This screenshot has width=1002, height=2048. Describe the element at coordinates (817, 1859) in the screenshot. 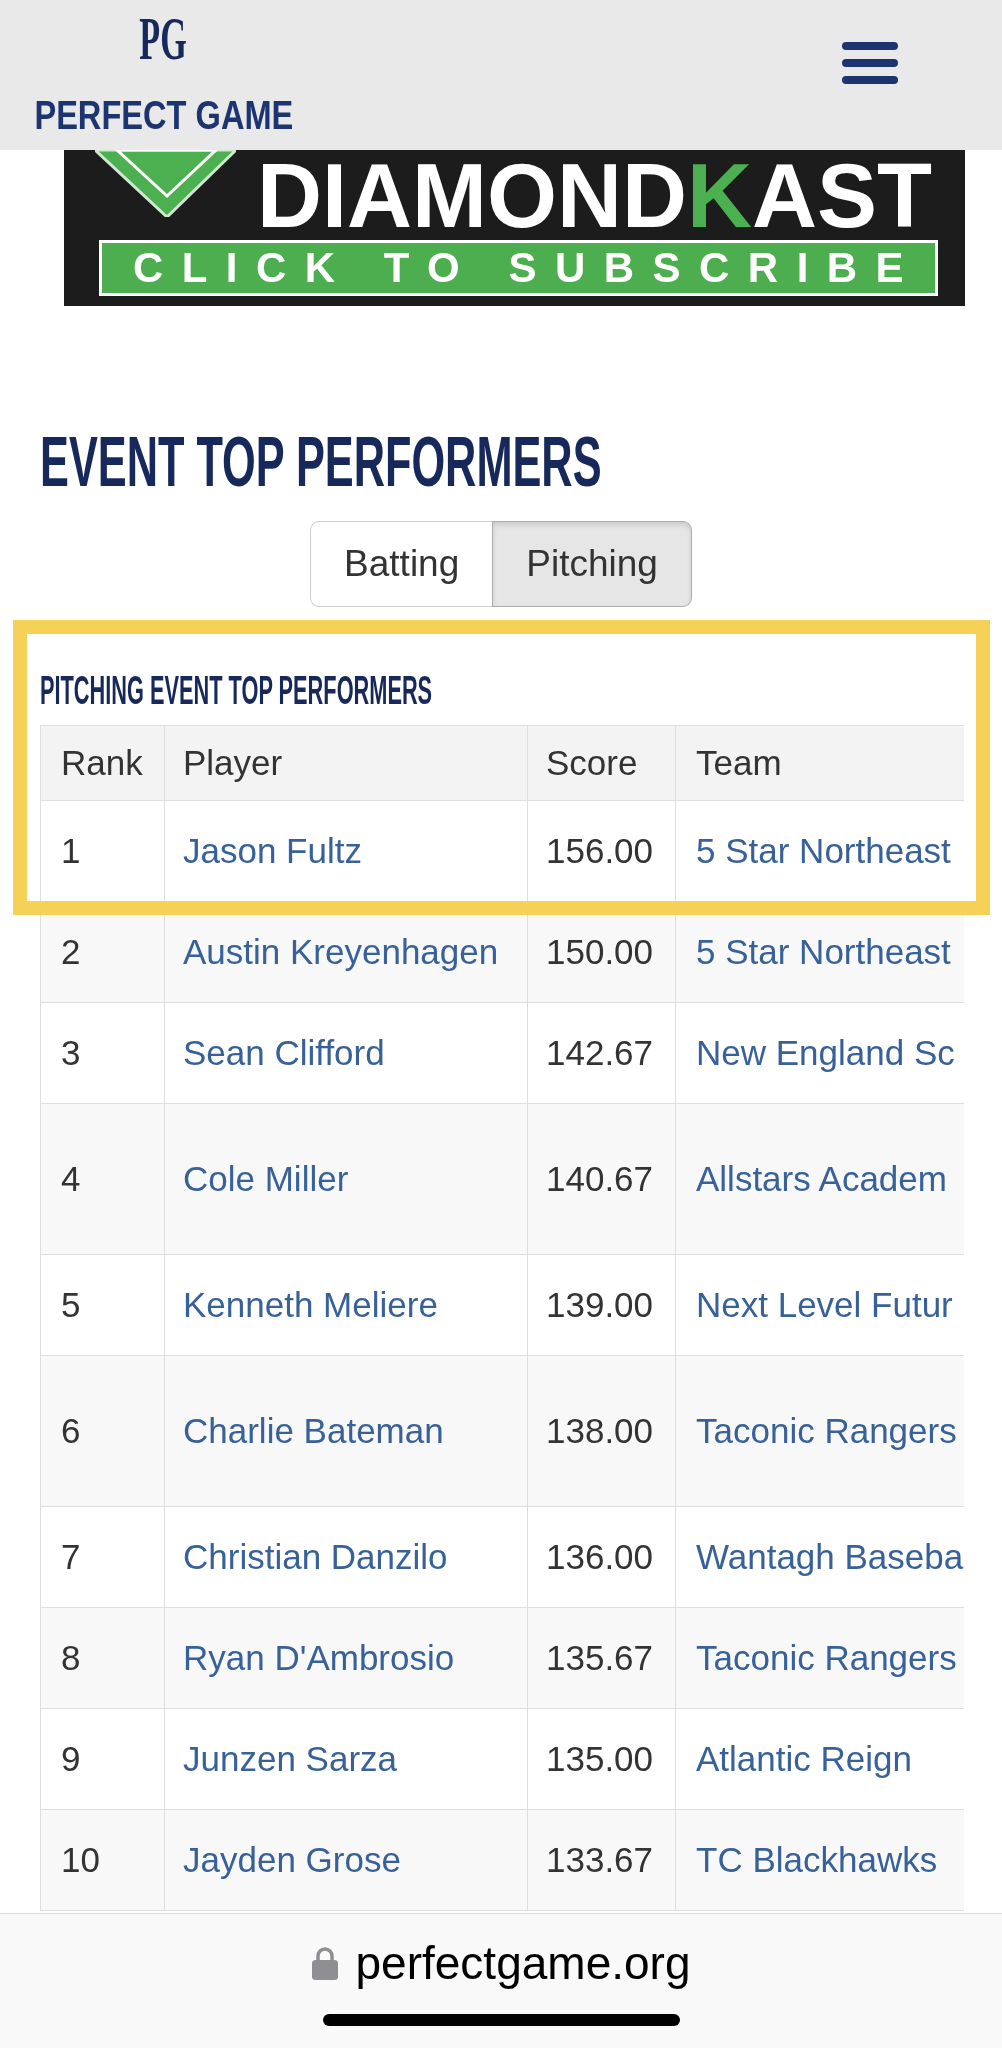

I see `team-link: TC Blackhawks` at that location.